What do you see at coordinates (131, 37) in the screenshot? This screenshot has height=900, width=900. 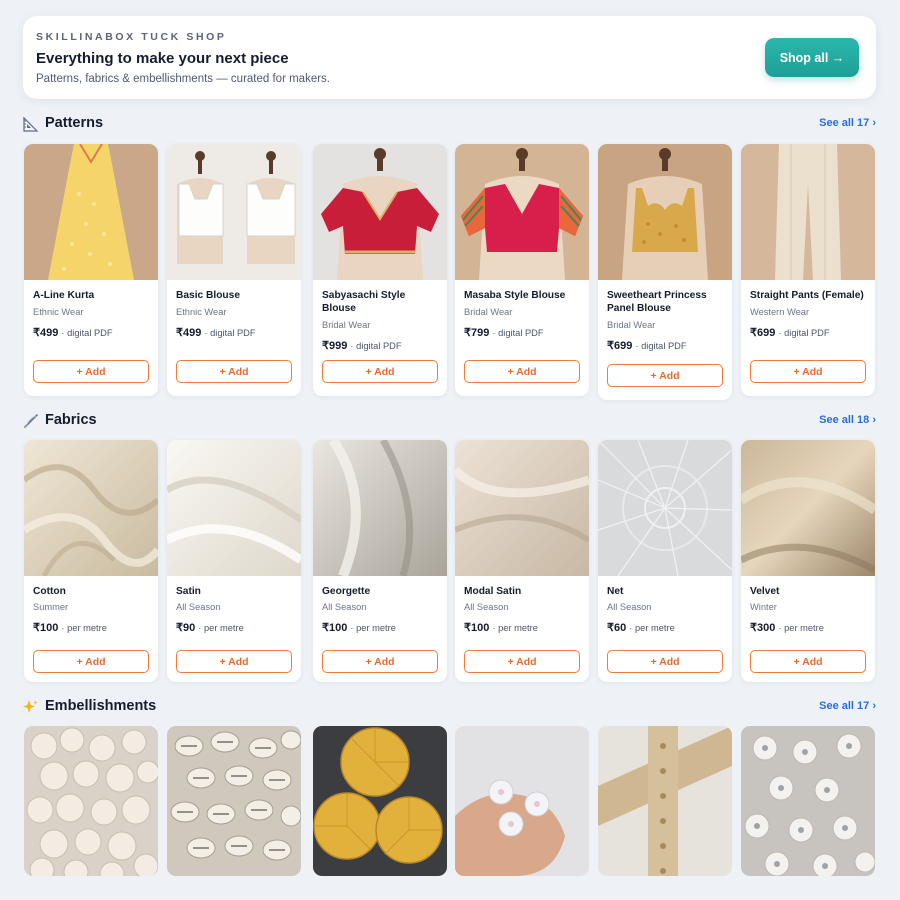 I see `shop-eyebrow: SKILLINABOX TUCK SHOP` at bounding box center [131, 37].